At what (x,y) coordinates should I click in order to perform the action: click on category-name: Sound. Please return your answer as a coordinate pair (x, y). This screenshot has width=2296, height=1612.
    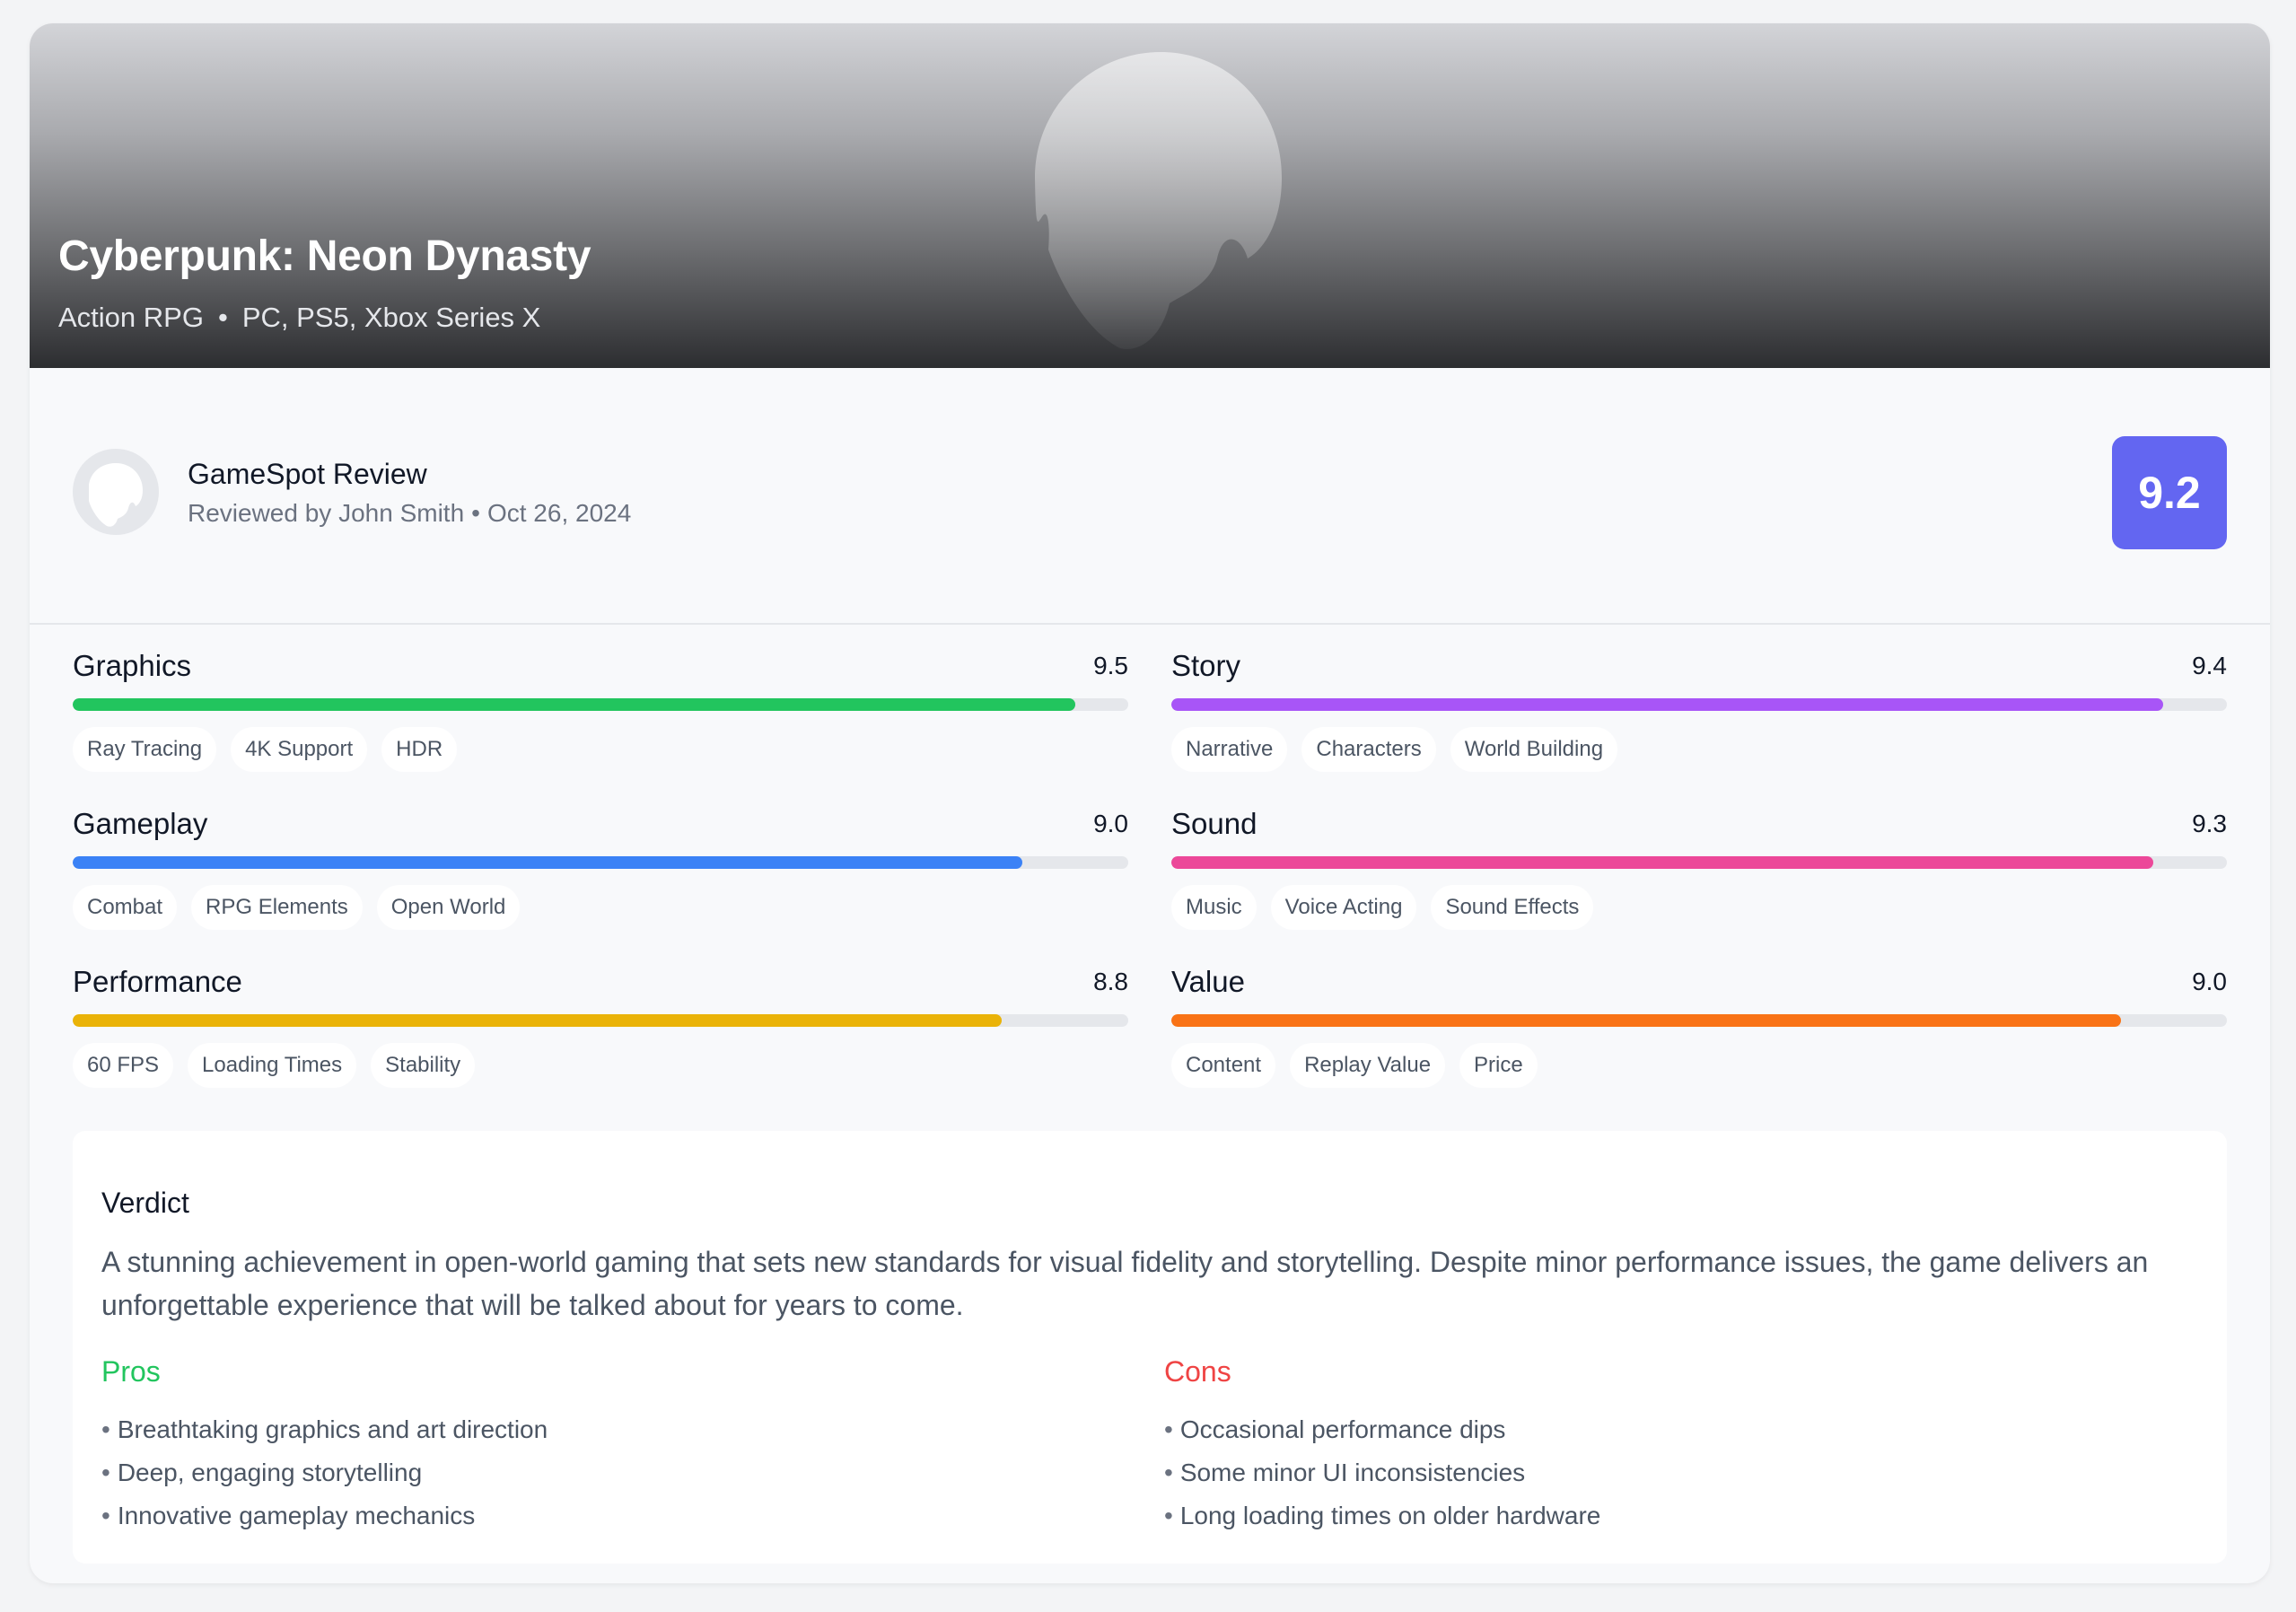
    Looking at the image, I should click on (1214, 823).